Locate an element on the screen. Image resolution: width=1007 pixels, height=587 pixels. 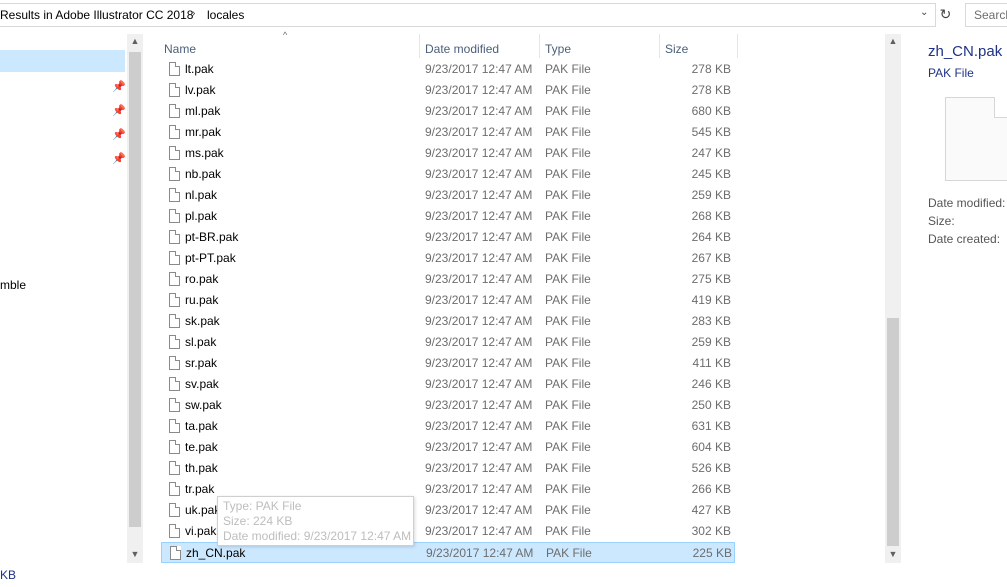
file-size: 278 KB is located at coordinates (711, 69).